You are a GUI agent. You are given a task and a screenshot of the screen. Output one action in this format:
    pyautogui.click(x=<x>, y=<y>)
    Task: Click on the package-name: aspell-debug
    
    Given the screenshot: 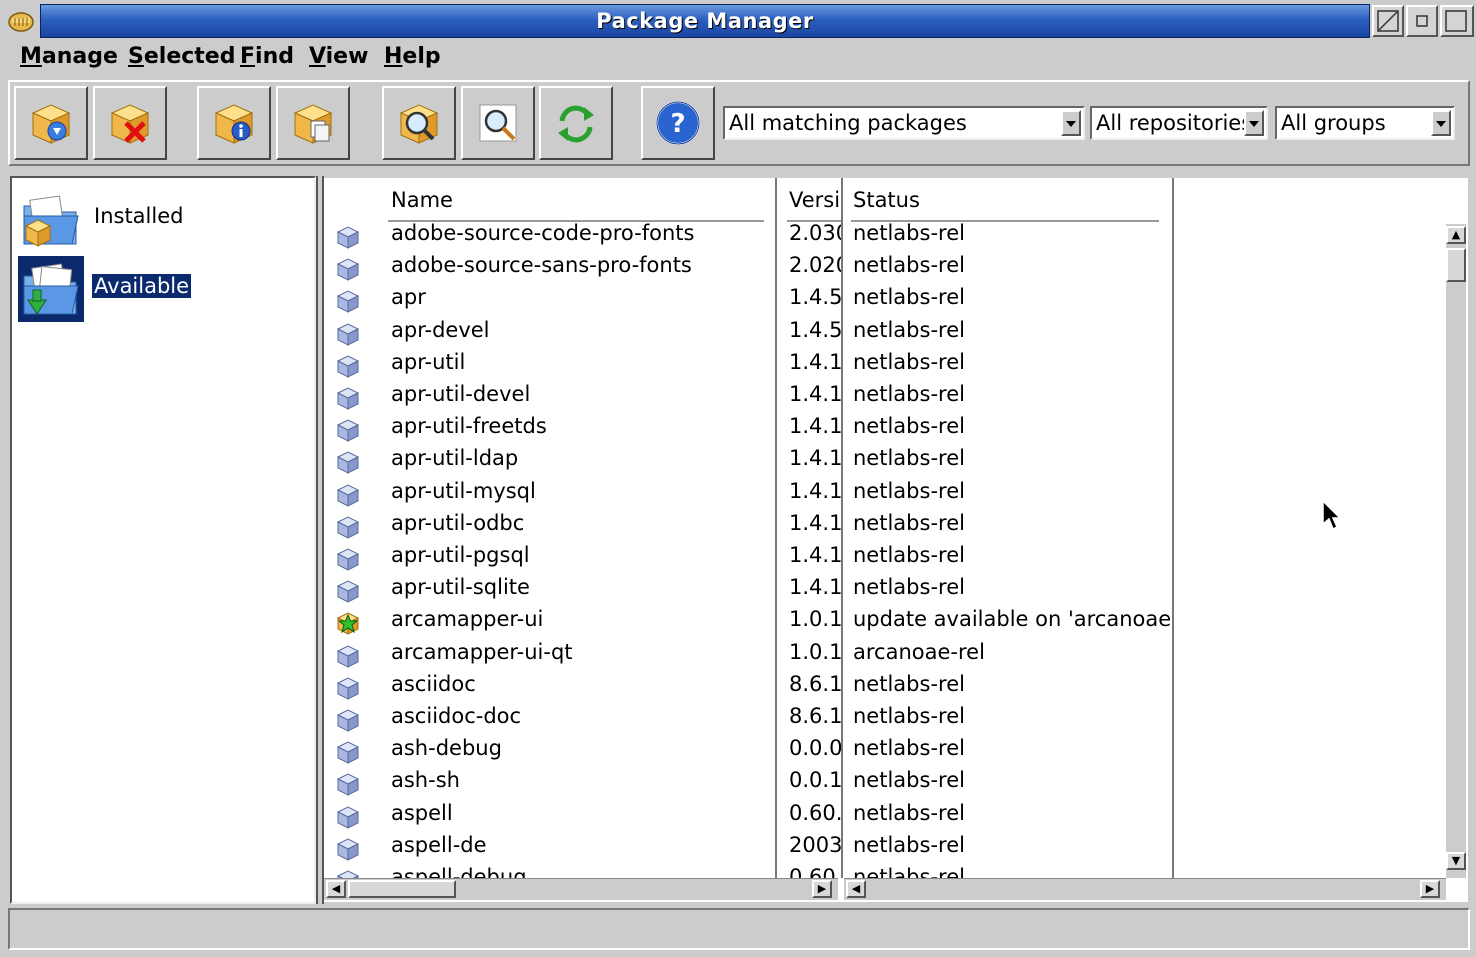 What is the action you would take?
    pyautogui.click(x=459, y=871)
    